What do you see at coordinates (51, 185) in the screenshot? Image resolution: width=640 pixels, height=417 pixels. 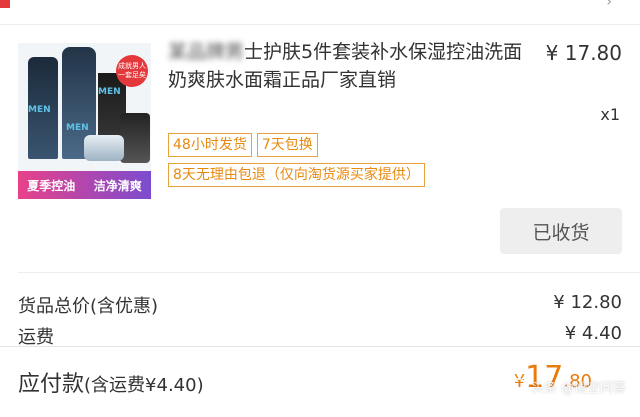 I see `banner-text: 夏季控油` at bounding box center [51, 185].